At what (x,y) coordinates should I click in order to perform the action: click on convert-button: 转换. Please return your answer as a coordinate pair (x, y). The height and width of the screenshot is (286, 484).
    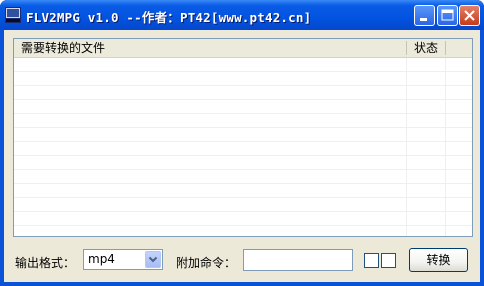
    Looking at the image, I should click on (438, 260).